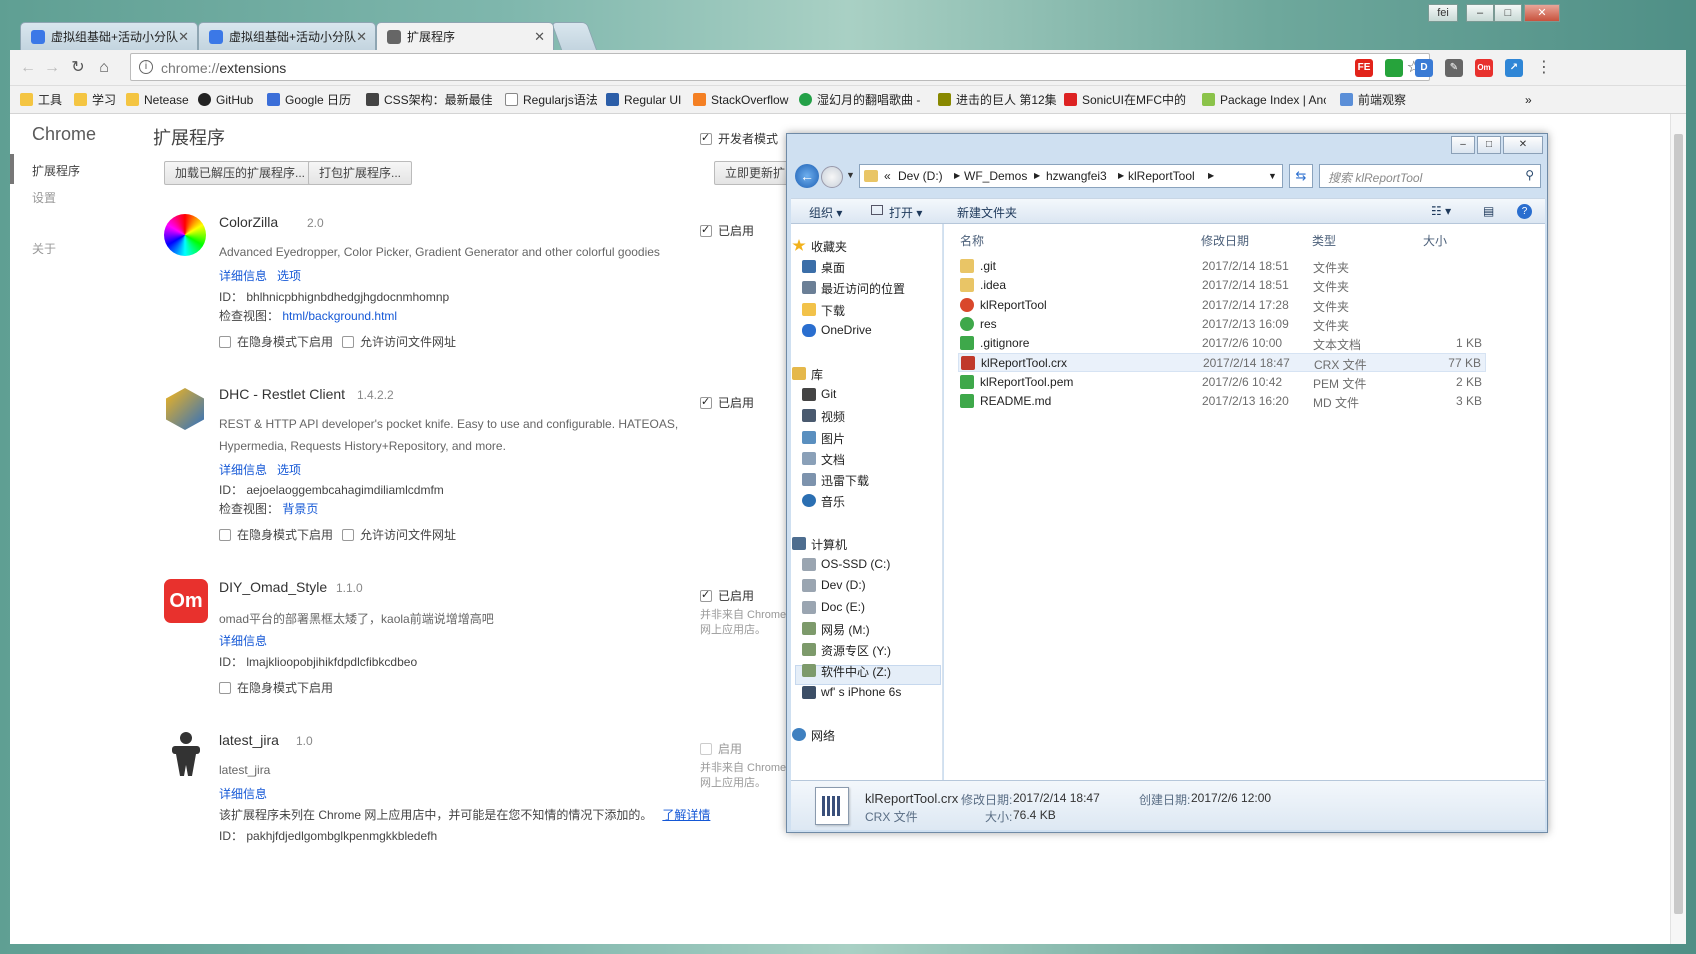  What do you see at coordinates (832, 177) in the screenshot?
I see `forward-arrow-icon` at bounding box center [832, 177].